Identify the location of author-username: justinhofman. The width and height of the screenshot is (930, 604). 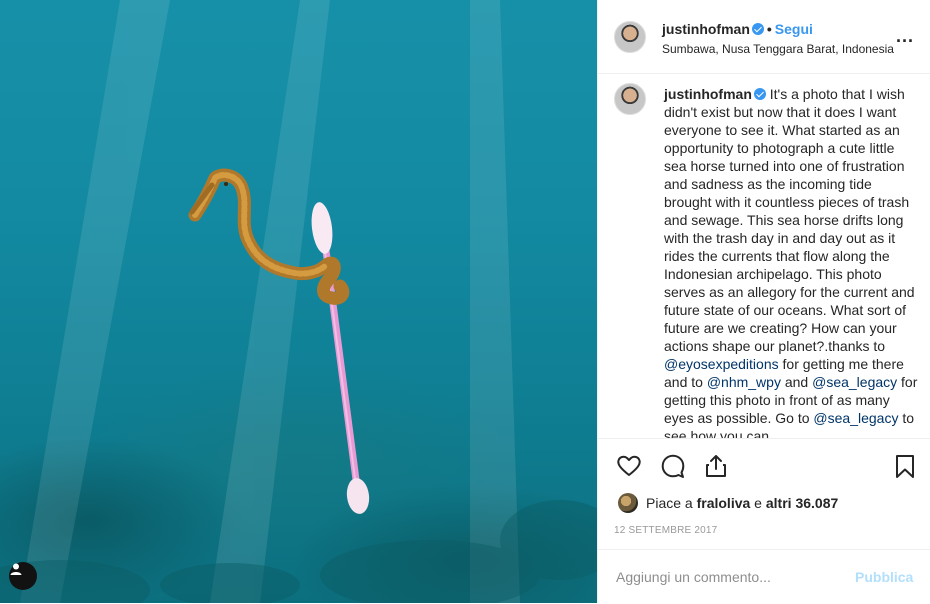
(706, 29).